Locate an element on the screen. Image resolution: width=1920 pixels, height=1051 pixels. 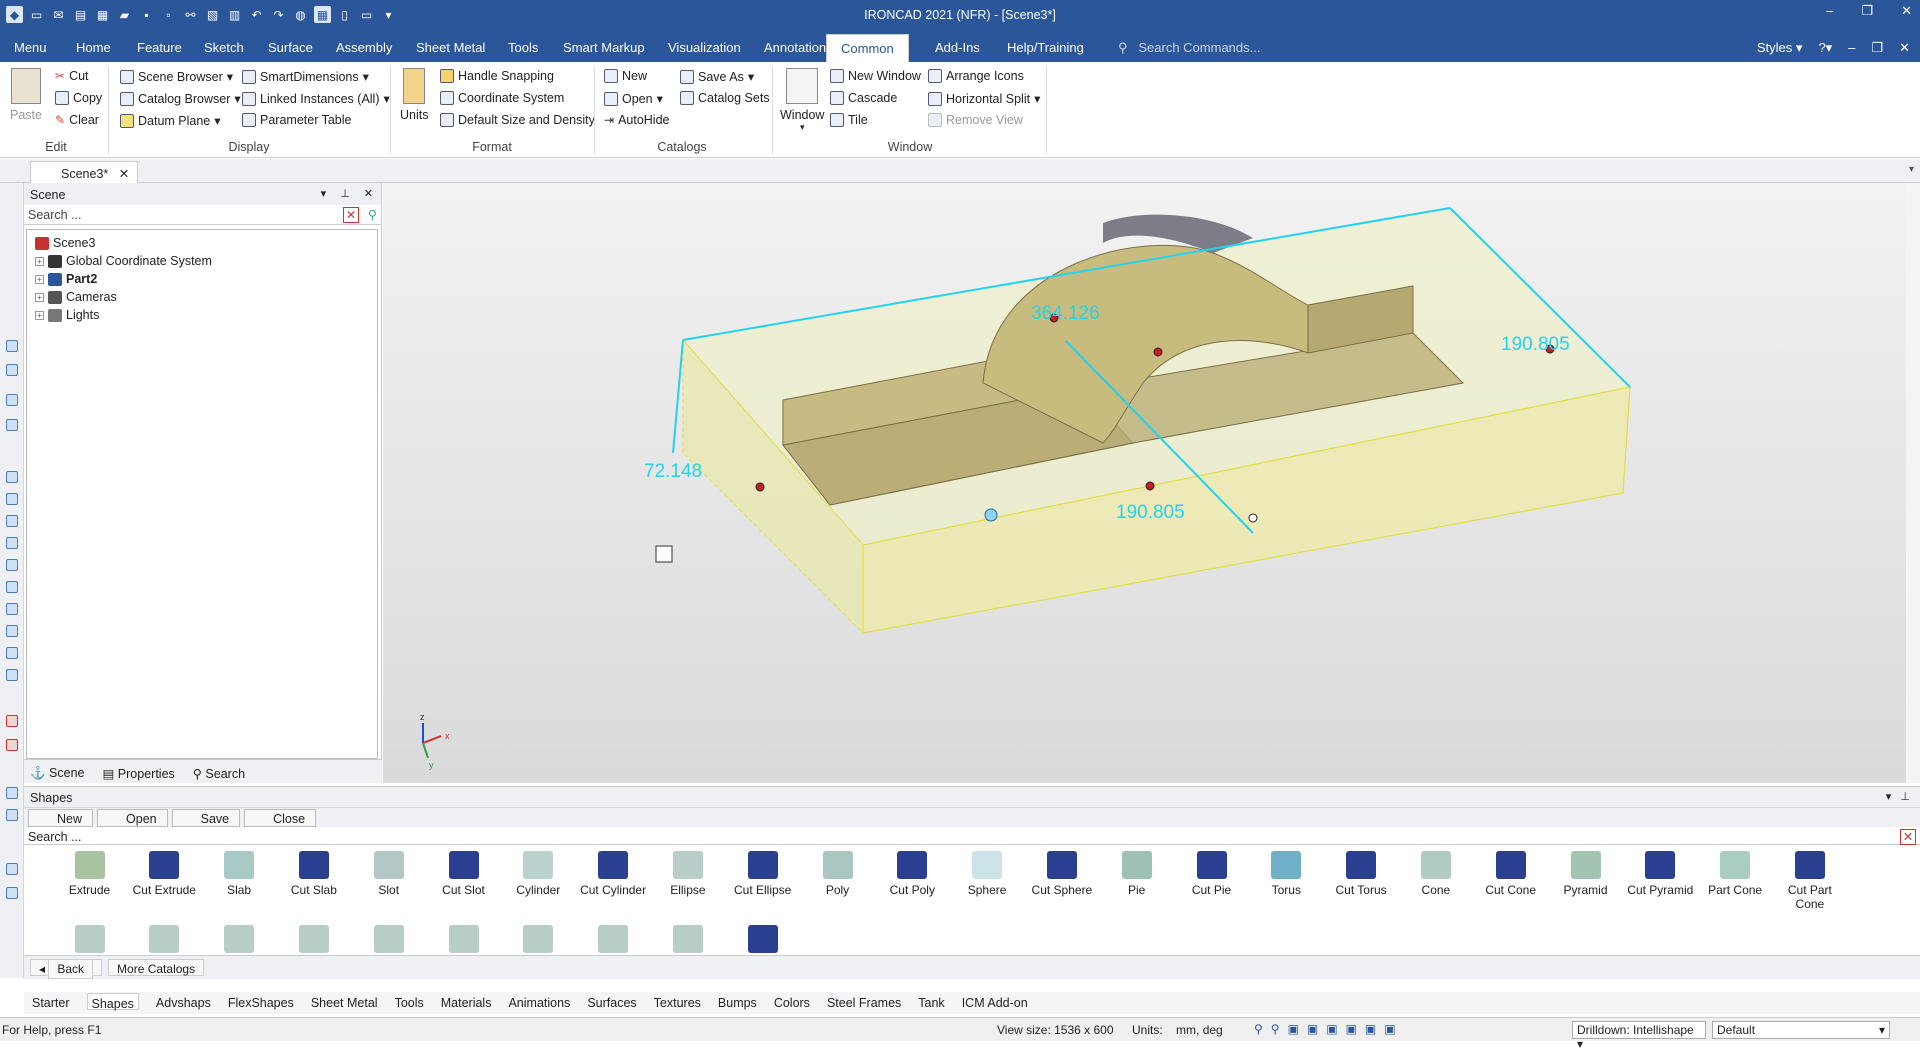
mode-select: Default ▾ is located at coordinates (1801, 1030).